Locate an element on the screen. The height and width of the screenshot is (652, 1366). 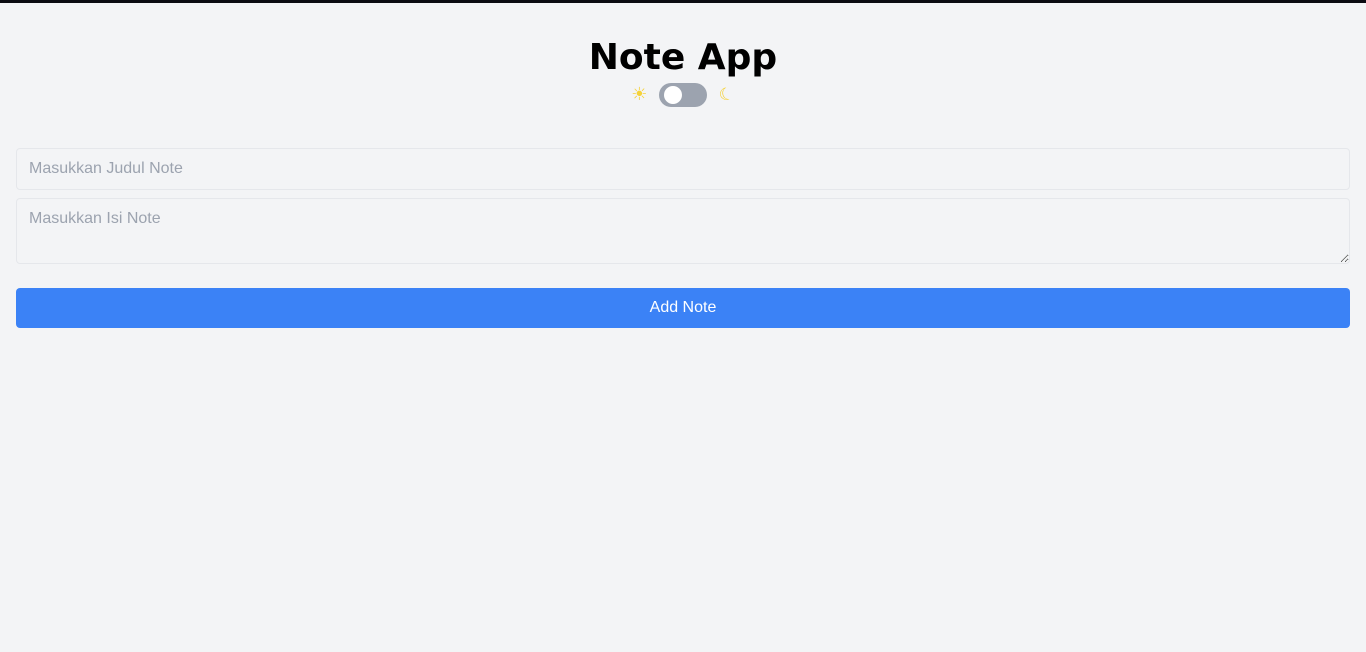
note-title-input is located at coordinates (683, 169).